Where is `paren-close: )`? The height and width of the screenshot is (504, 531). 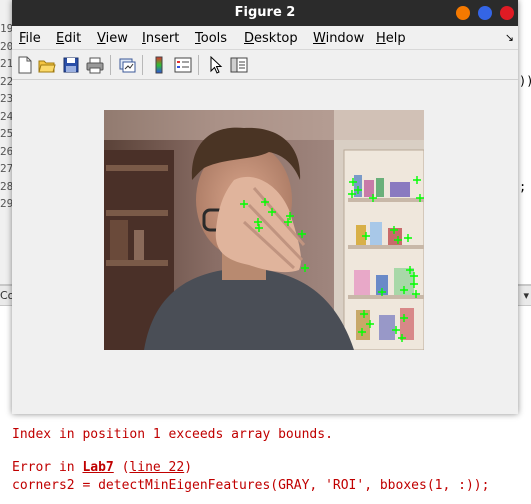
paren-close: ) is located at coordinates (188, 467).